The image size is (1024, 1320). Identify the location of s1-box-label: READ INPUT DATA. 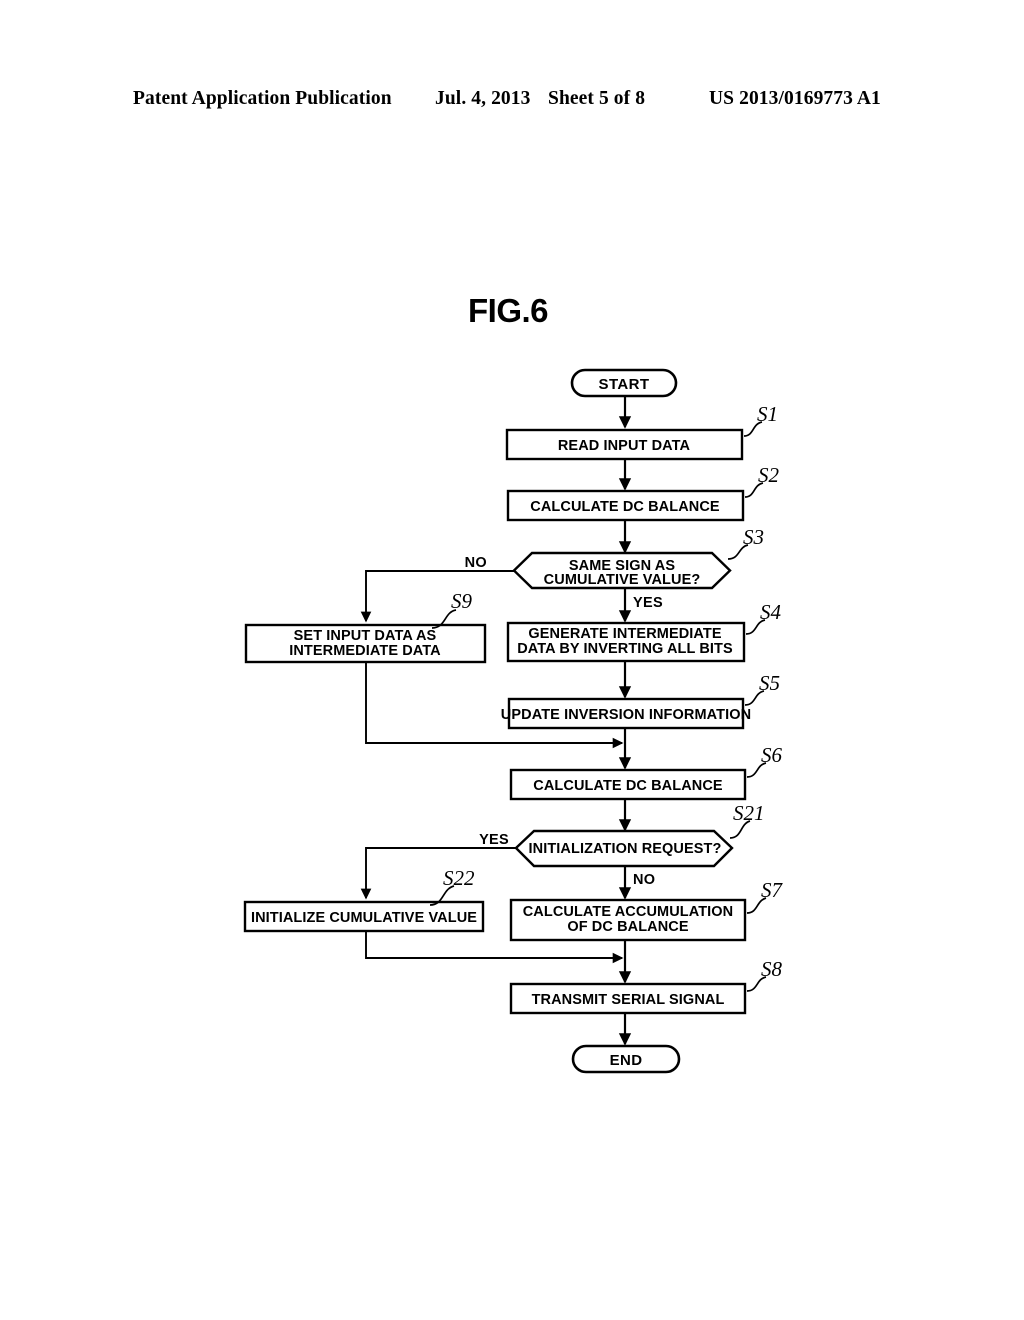
(624, 446).